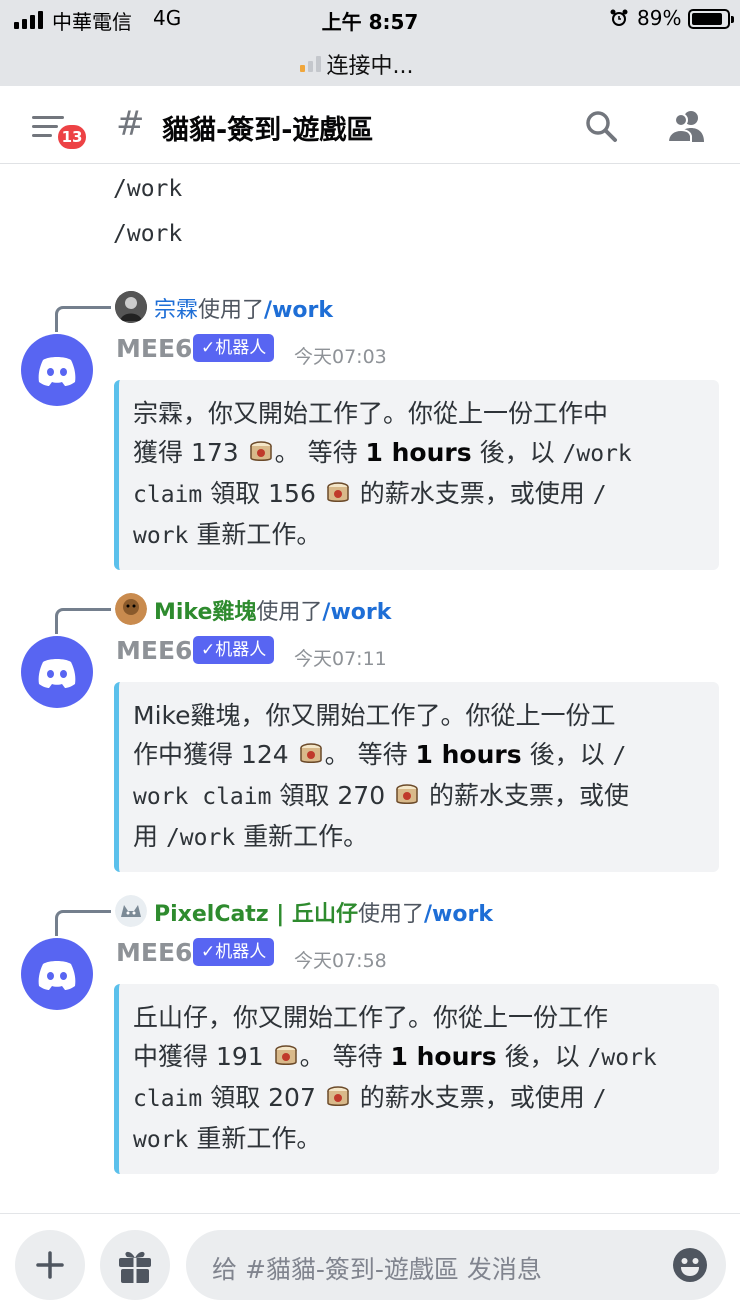 The height and width of the screenshot is (1315, 740). Describe the element at coordinates (263, 493) in the screenshot. I see `embed-text: 領取 156` at that location.